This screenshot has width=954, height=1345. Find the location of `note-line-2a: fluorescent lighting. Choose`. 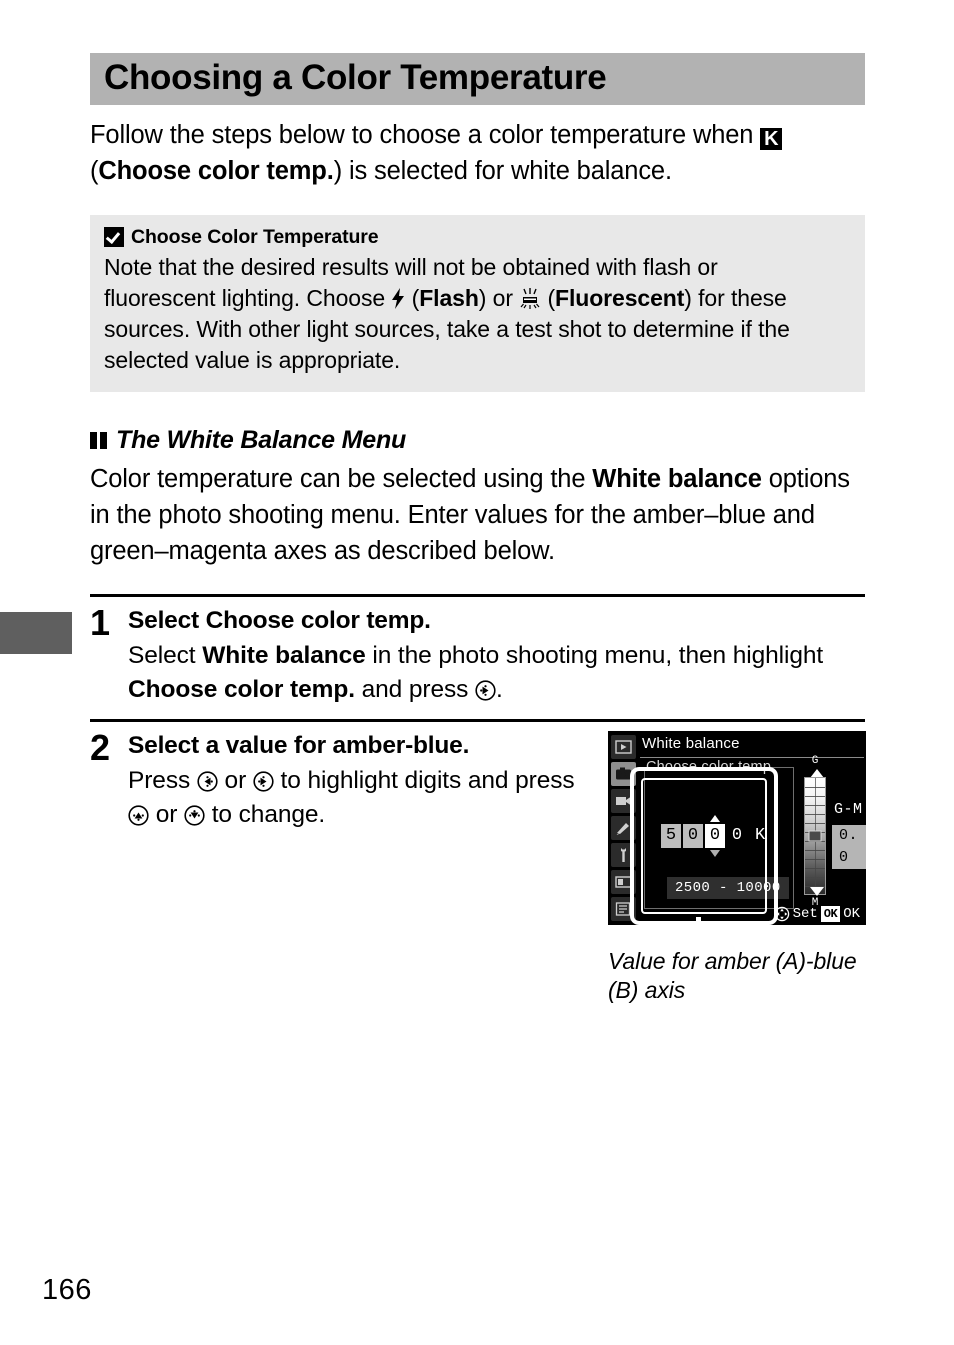

note-line-2a: fluorescent lighting. Choose is located at coordinates (248, 297).